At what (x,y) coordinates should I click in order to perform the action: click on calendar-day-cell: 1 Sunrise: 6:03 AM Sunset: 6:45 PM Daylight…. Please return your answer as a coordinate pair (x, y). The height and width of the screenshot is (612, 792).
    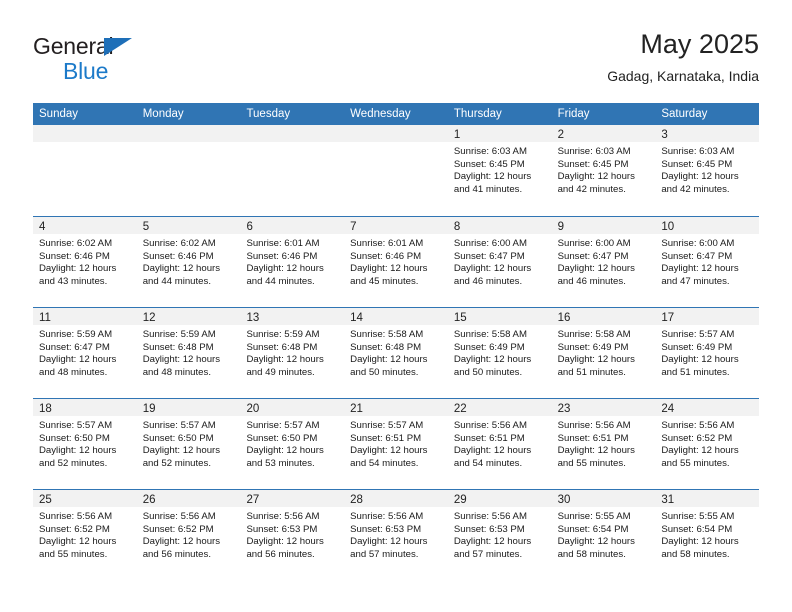
    Looking at the image, I should click on (499, 170).